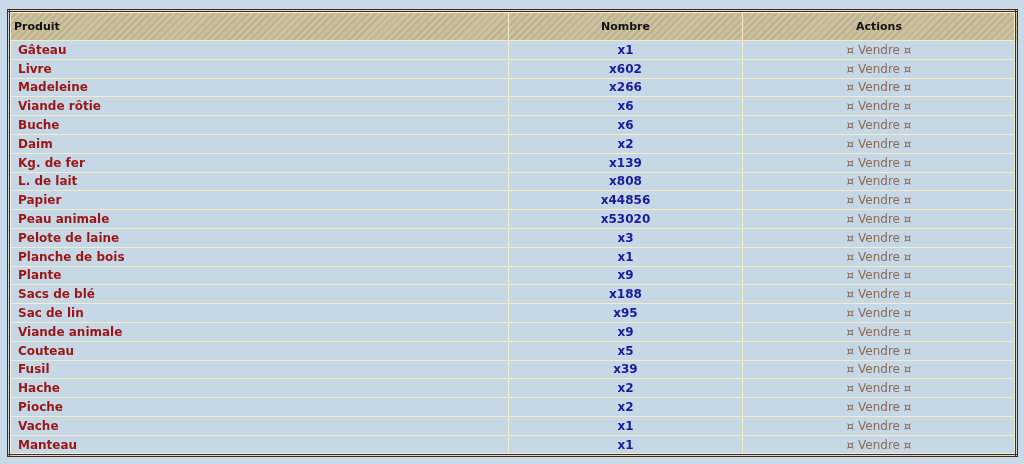  What do you see at coordinates (625, 219) in the screenshot?
I see `quantity: x53020` at bounding box center [625, 219].